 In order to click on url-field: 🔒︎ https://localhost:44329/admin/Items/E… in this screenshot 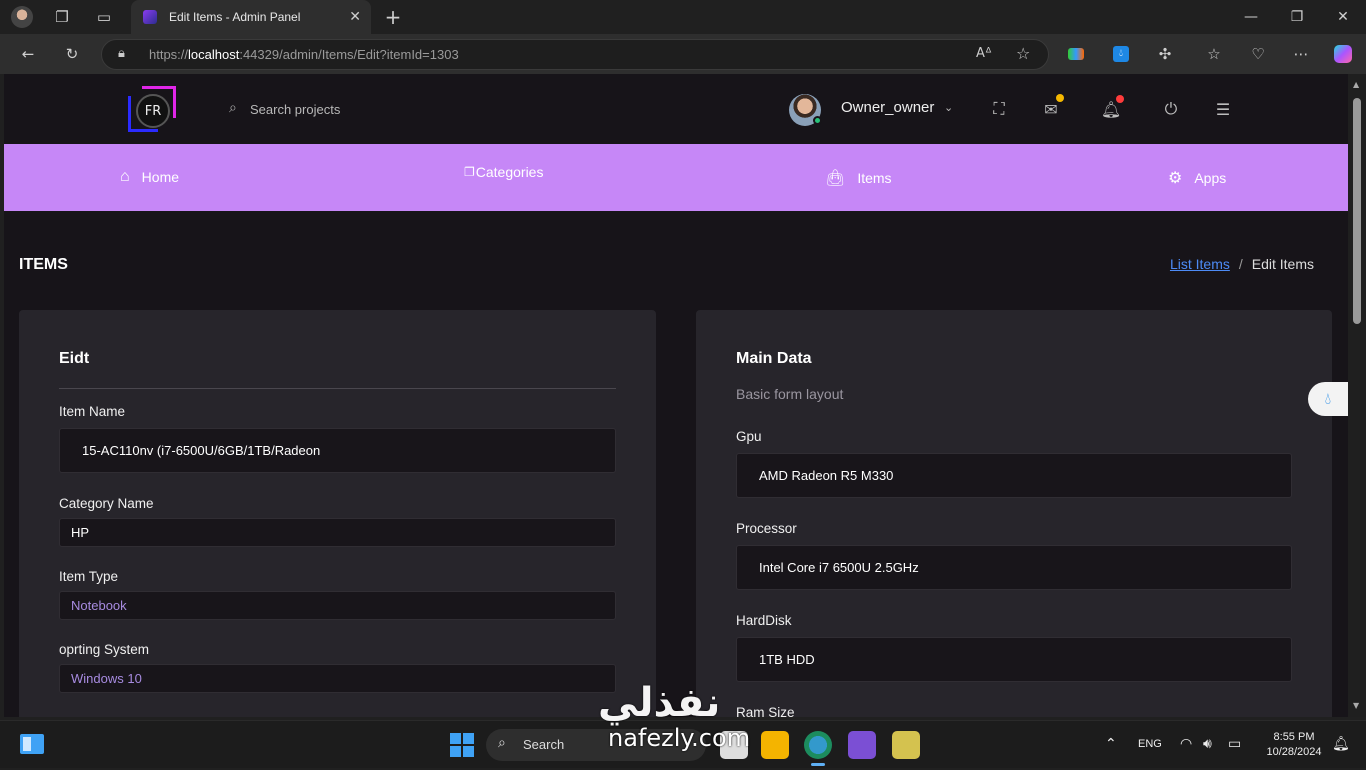, I will do `click(575, 54)`.